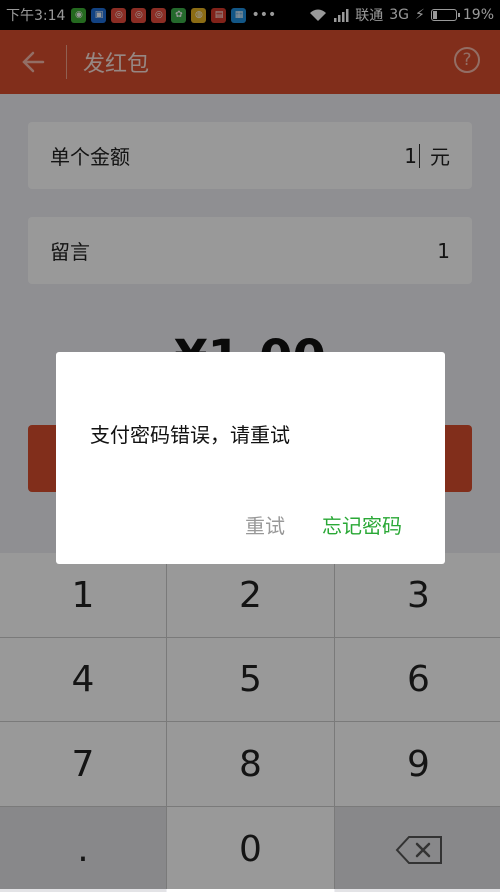 This screenshot has width=500, height=892. Describe the element at coordinates (190, 435) in the screenshot. I see `dialog-message: 支付密码错误，请重试` at that location.